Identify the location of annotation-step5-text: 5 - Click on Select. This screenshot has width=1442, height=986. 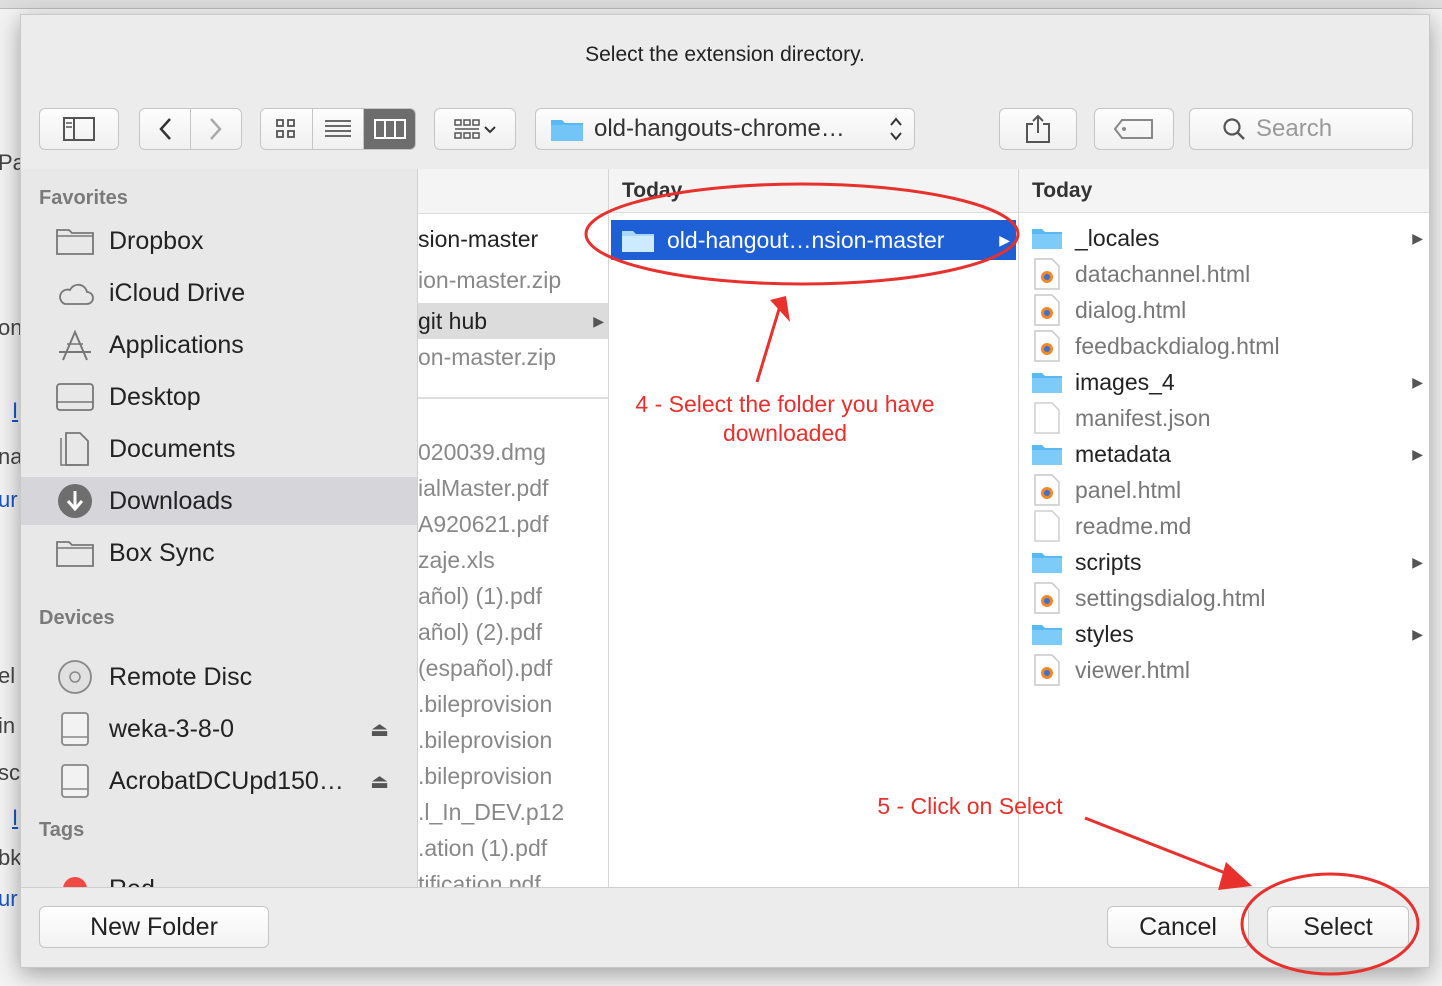
(970, 806).